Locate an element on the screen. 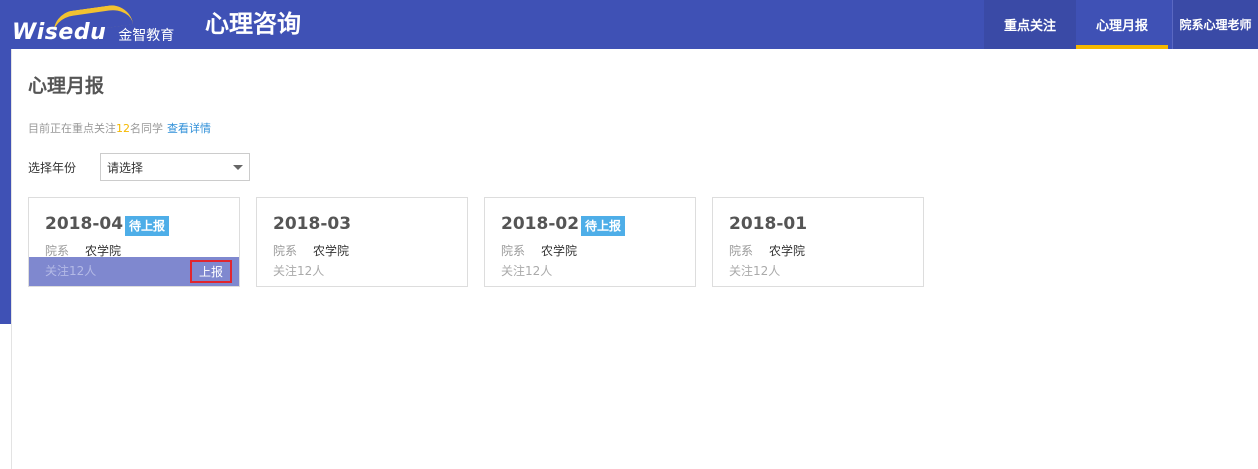 The image size is (1258, 469). info-suffix: 名同学 is located at coordinates (146, 128).